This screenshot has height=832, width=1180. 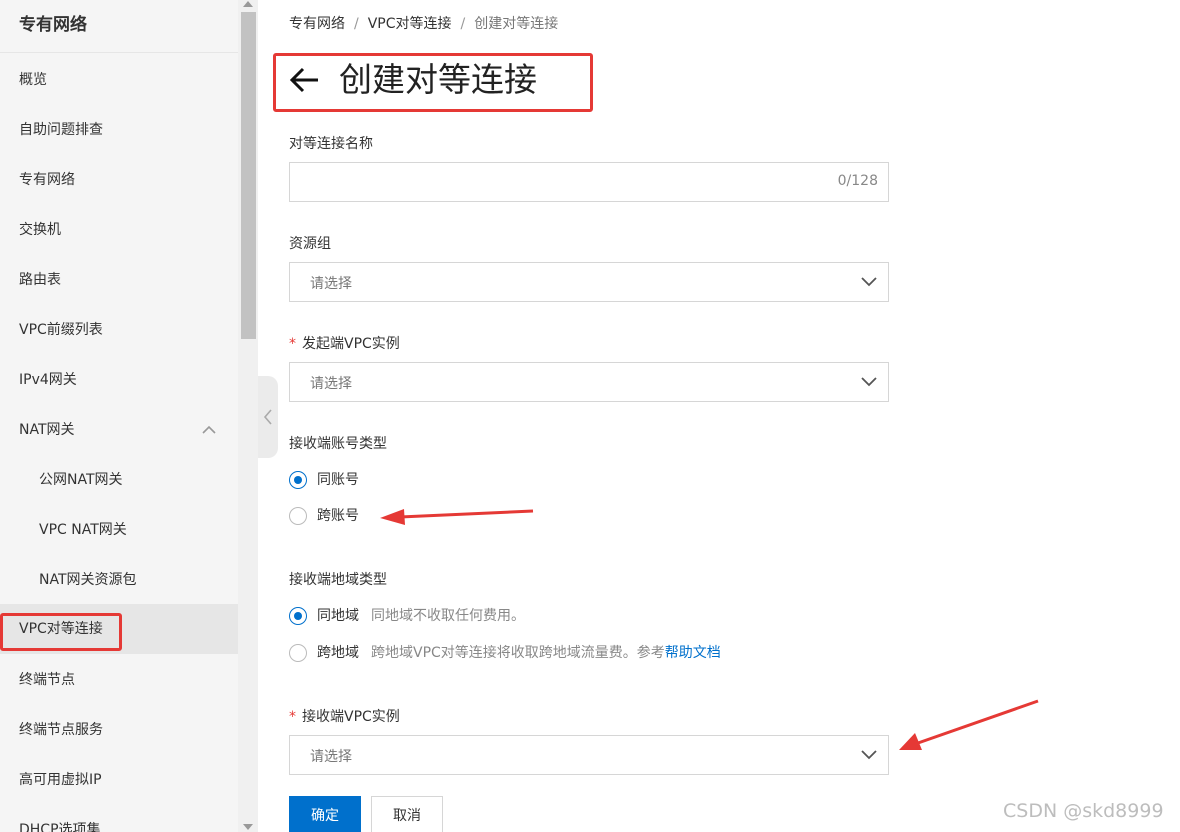 What do you see at coordinates (516, 24) in the screenshot?
I see `breadcrumb-item-current: 创建对等连接` at bounding box center [516, 24].